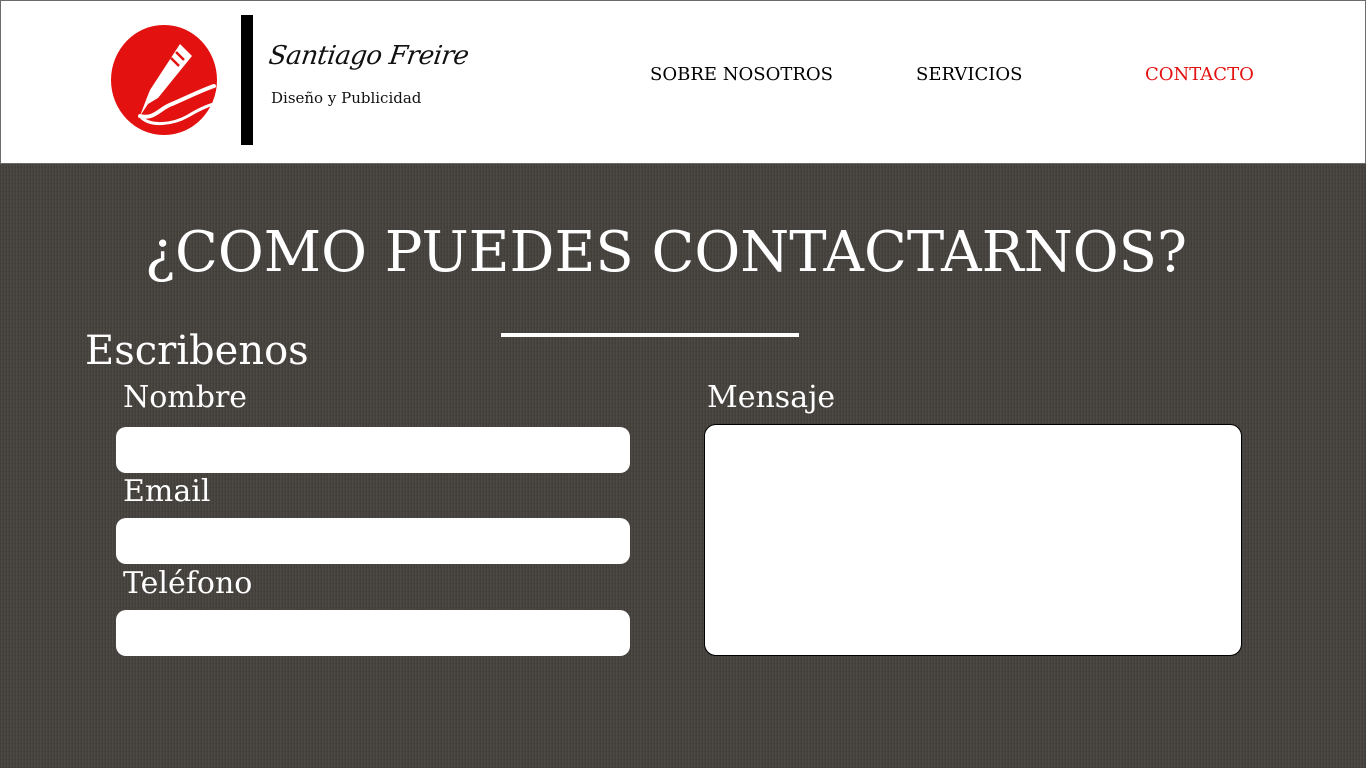  What do you see at coordinates (247, 80) in the screenshot?
I see `logo-divider` at bounding box center [247, 80].